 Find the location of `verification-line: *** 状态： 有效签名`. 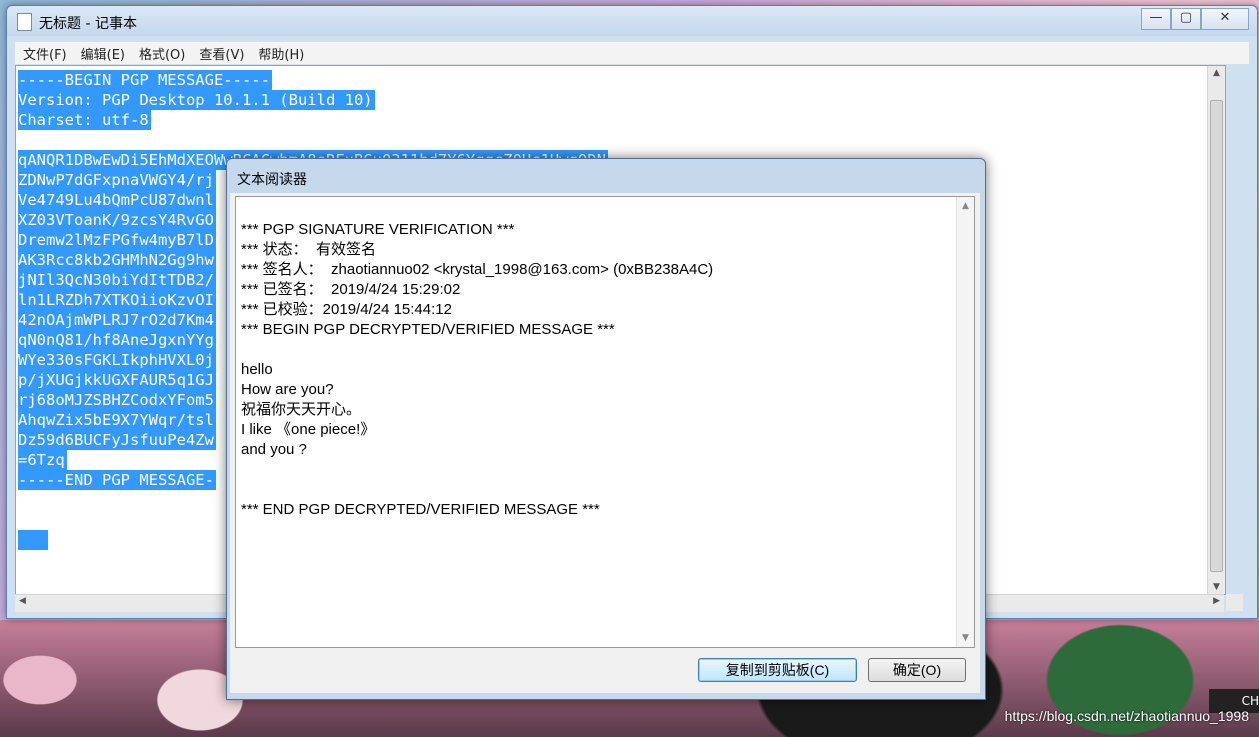

verification-line: *** 状态： 有效签名 is located at coordinates (309, 249).